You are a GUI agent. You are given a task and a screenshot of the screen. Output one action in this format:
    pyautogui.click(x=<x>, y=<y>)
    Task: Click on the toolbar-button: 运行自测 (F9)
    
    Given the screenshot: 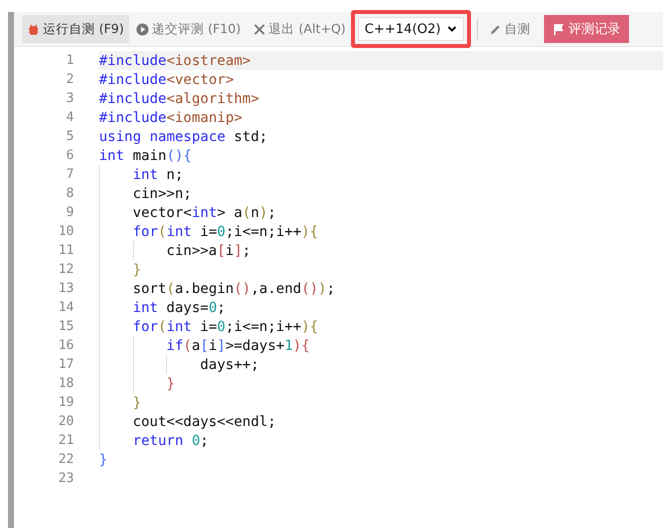 What is the action you would take?
    pyautogui.click(x=75, y=29)
    